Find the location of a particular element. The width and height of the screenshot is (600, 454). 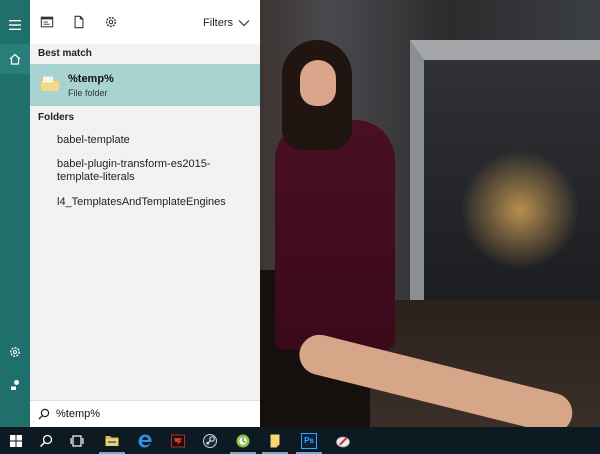

filters-label: Filters is located at coordinates (218, 23).